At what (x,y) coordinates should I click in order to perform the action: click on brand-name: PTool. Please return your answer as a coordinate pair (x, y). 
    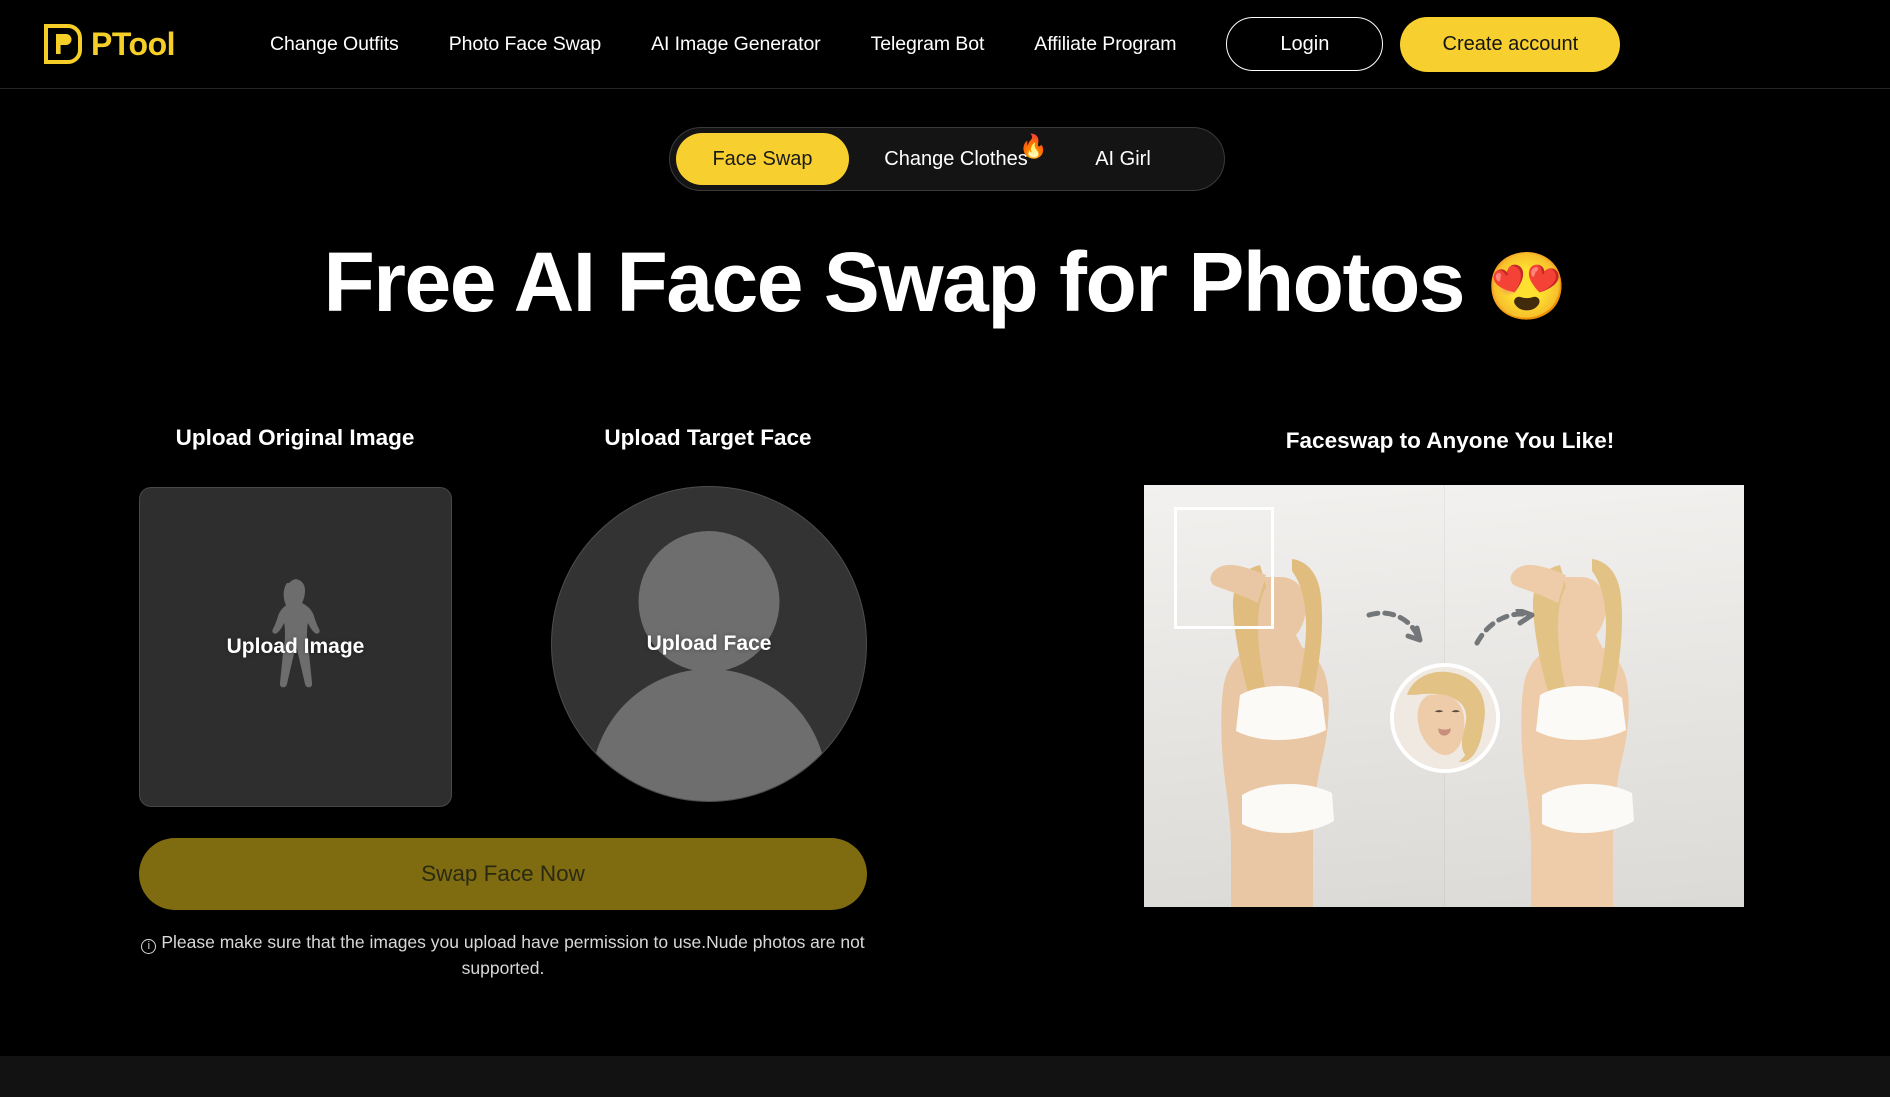
    Looking at the image, I should click on (133, 44).